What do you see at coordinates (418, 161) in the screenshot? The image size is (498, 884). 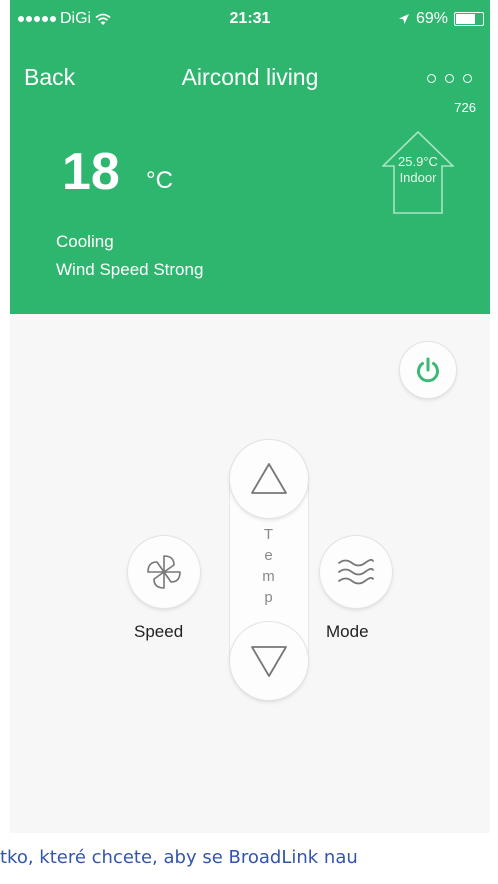 I see `indoor-temp-value: 25.9°C` at bounding box center [418, 161].